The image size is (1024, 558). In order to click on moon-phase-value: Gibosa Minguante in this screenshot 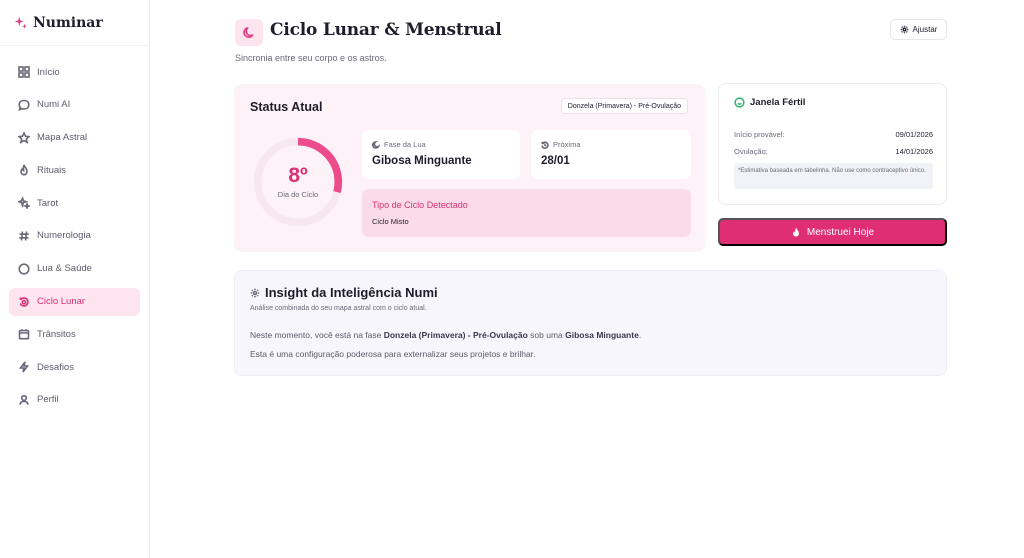, I will do `click(422, 161)`.